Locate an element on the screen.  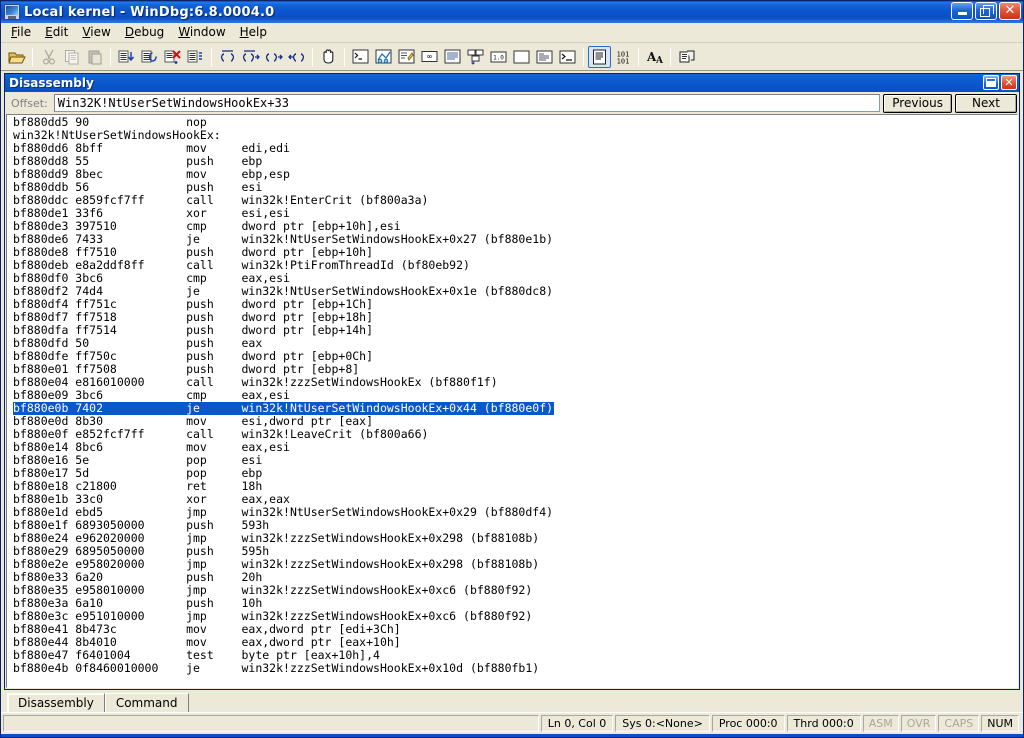
menu-view-rest: iew is located at coordinates (100, 32).